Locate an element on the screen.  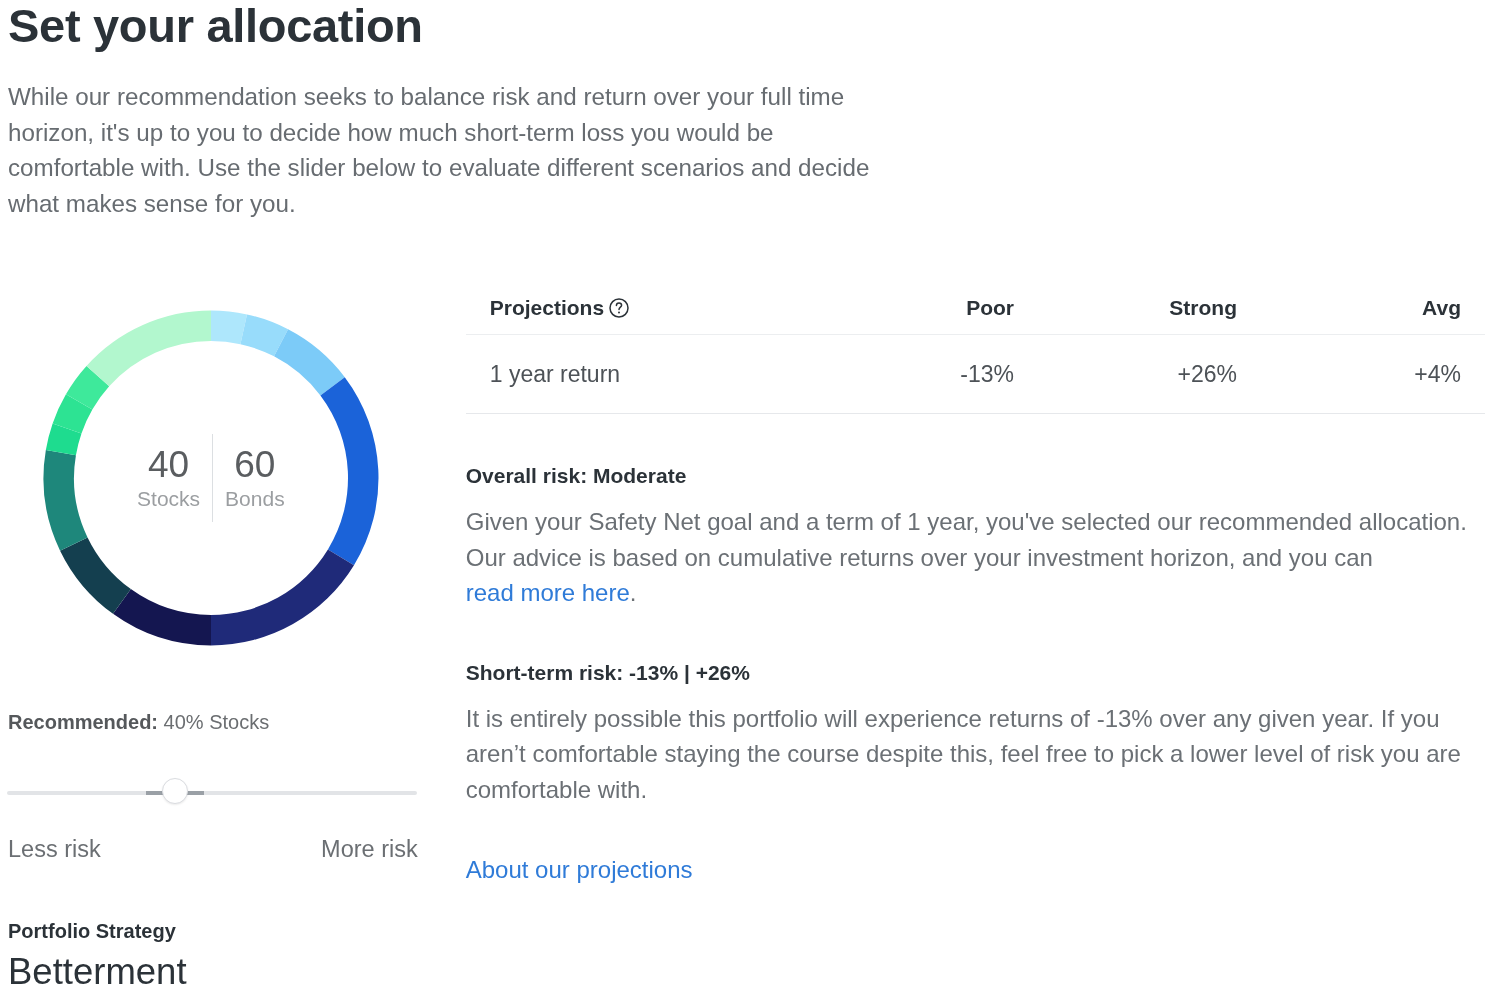
page-title: Set your allocation is located at coordinates (216, 26).